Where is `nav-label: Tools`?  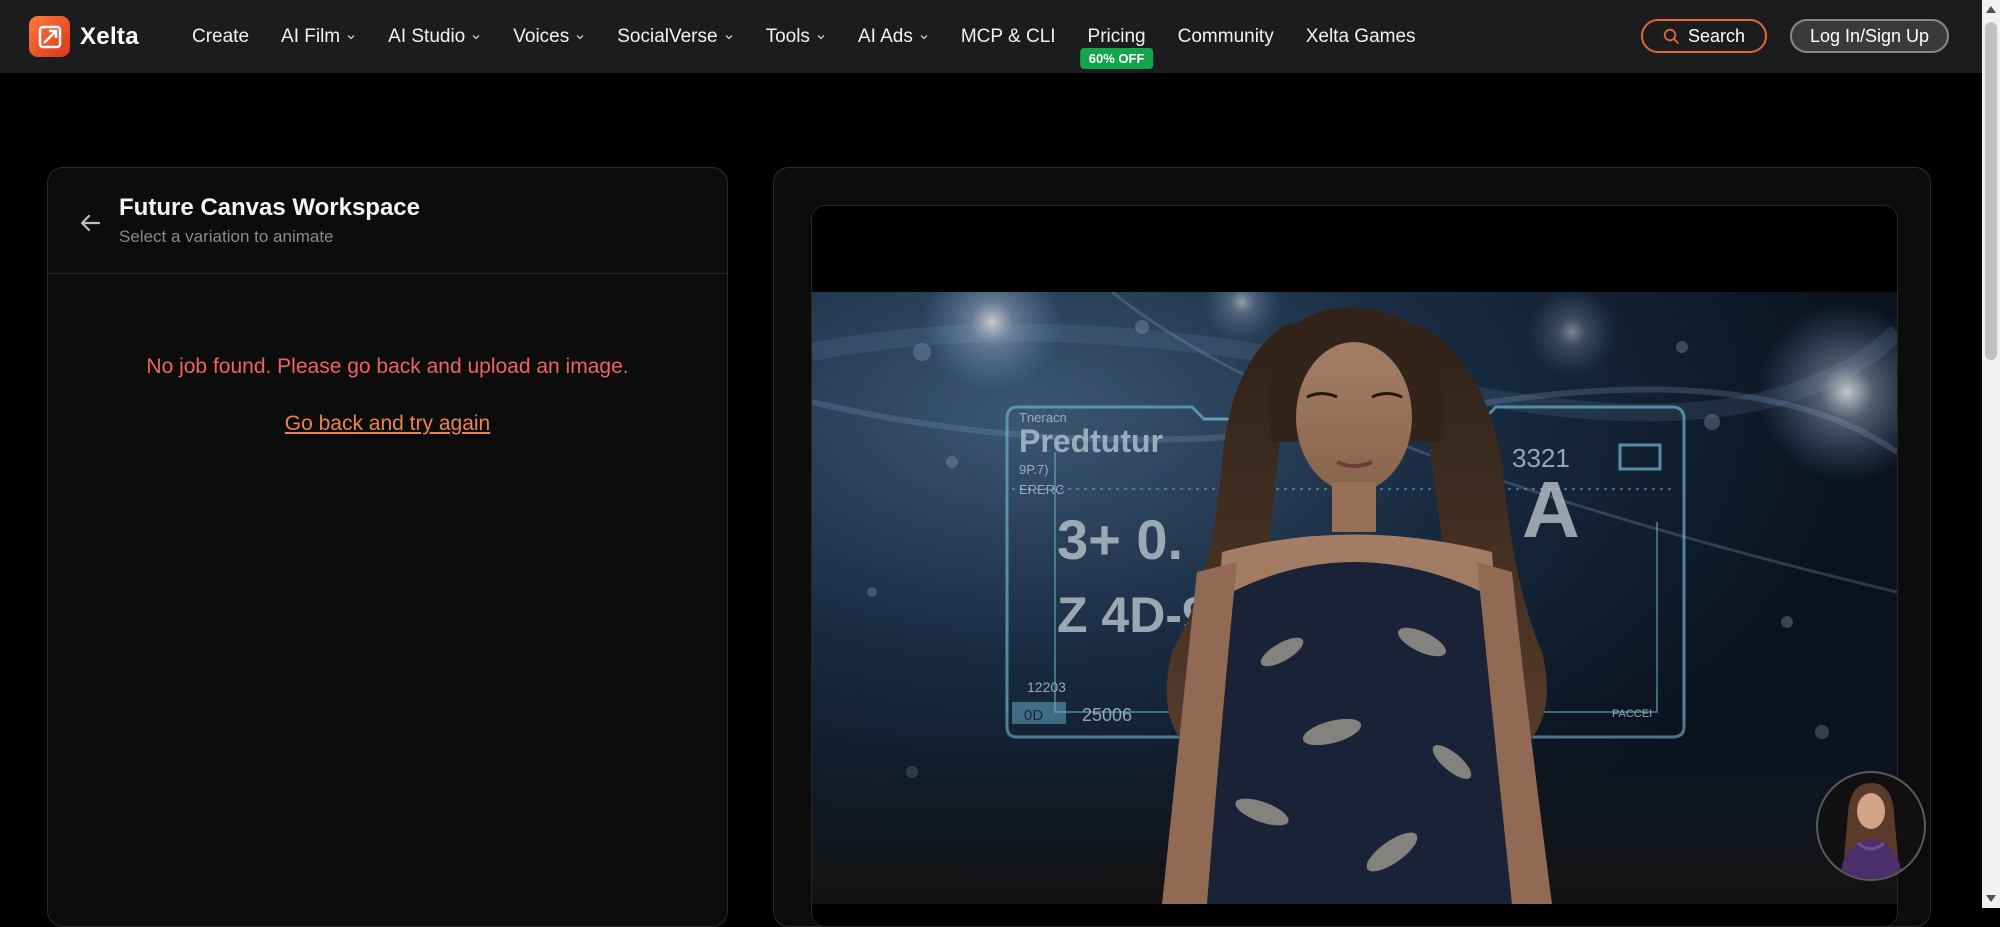
nav-label: Tools is located at coordinates (787, 36).